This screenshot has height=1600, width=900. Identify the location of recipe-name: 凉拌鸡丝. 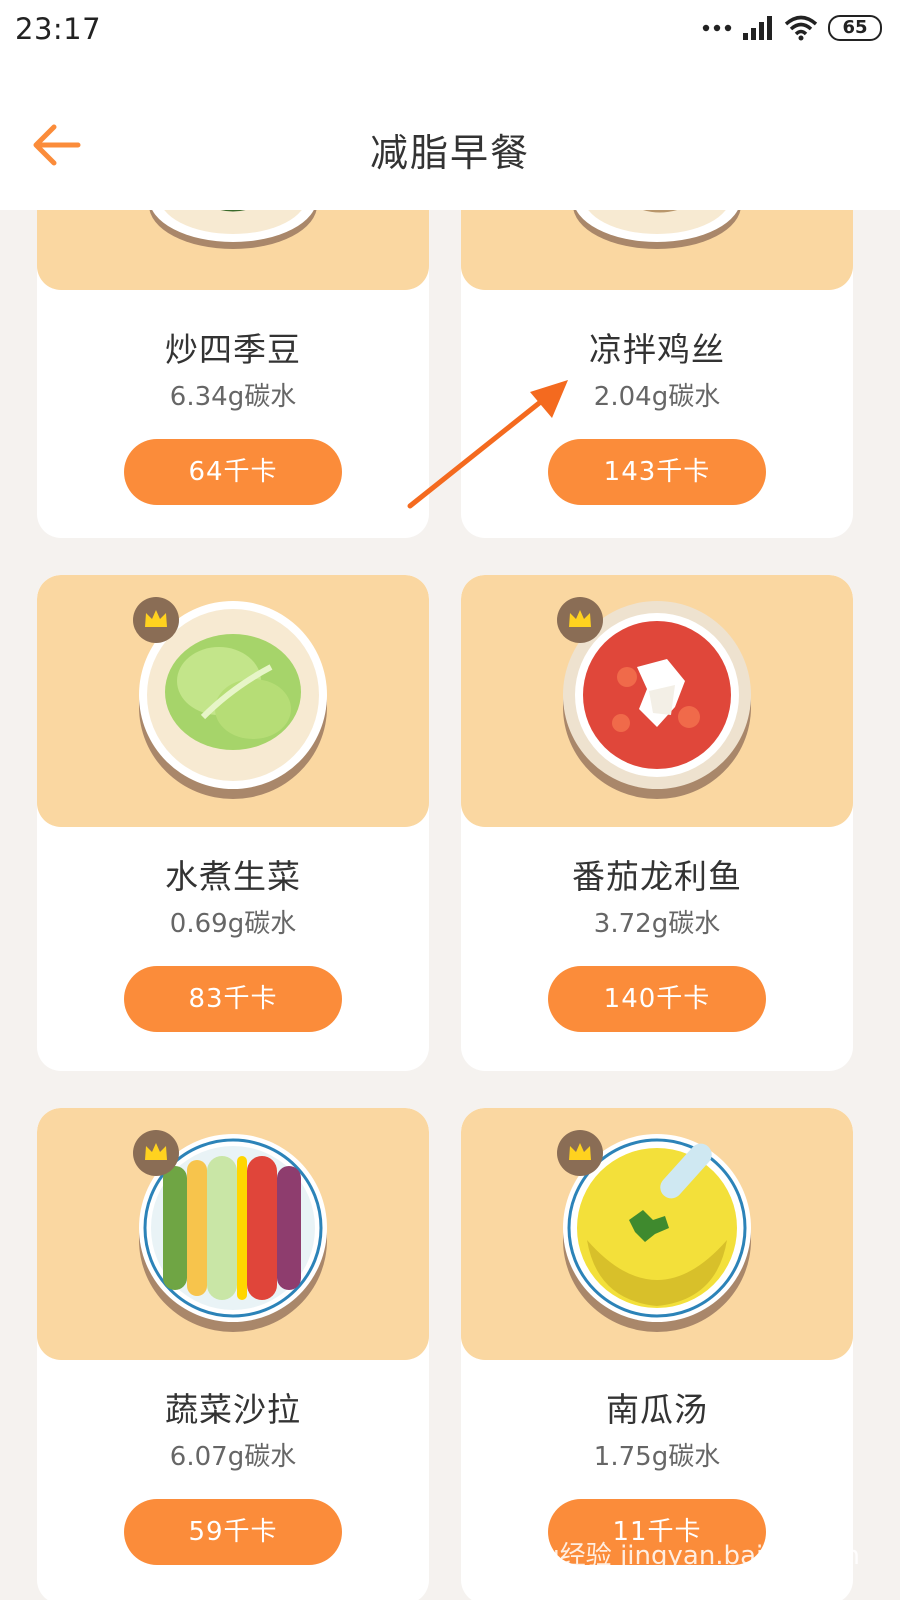
(657, 349).